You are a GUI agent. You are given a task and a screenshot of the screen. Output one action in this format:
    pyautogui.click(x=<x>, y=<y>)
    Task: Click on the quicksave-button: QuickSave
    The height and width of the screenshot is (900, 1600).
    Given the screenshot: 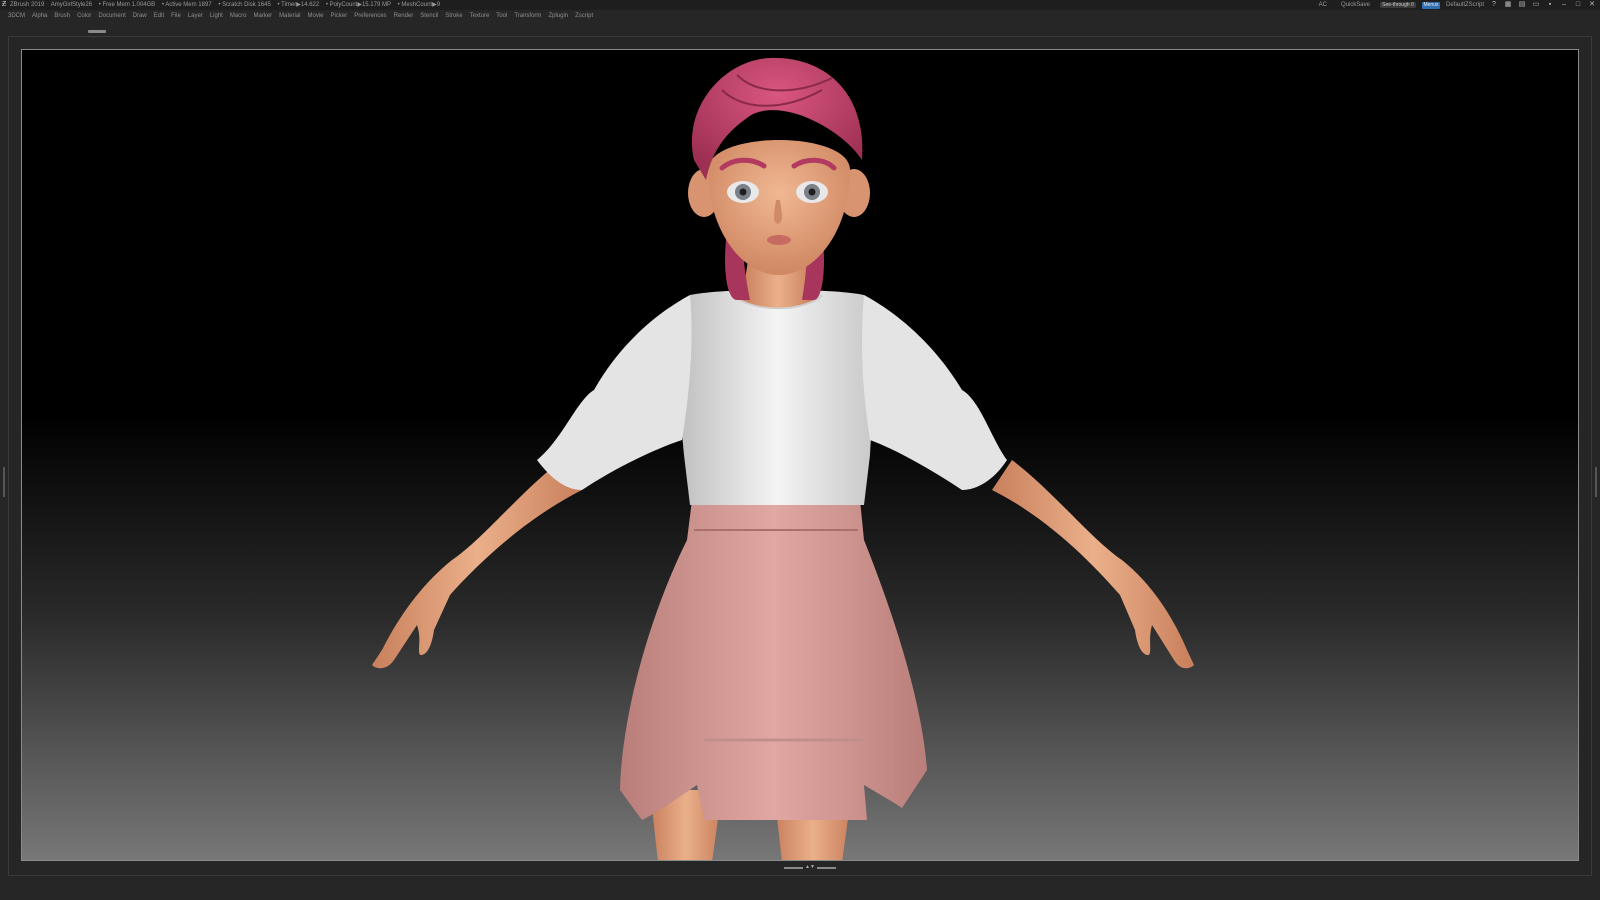 What is the action you would take?
    pyautogui.click(x=1355, y=5)
    